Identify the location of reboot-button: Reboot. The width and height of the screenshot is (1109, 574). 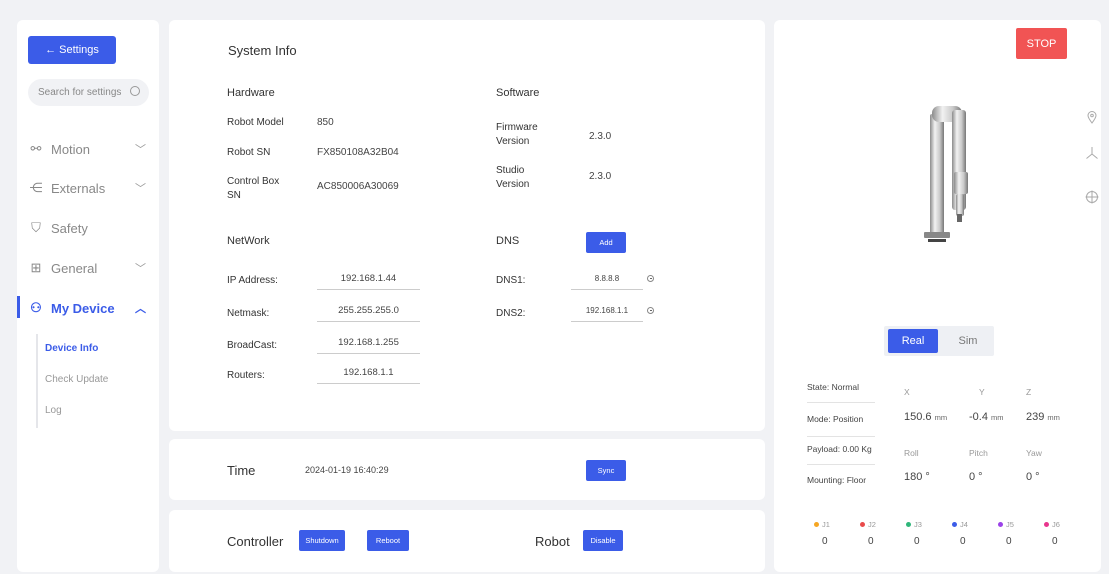
(388, 540).